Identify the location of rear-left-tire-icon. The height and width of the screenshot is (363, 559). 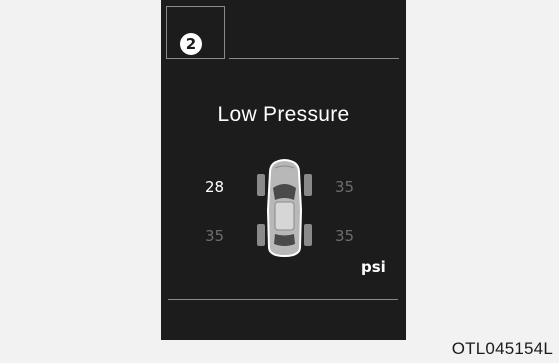
(261, 235).